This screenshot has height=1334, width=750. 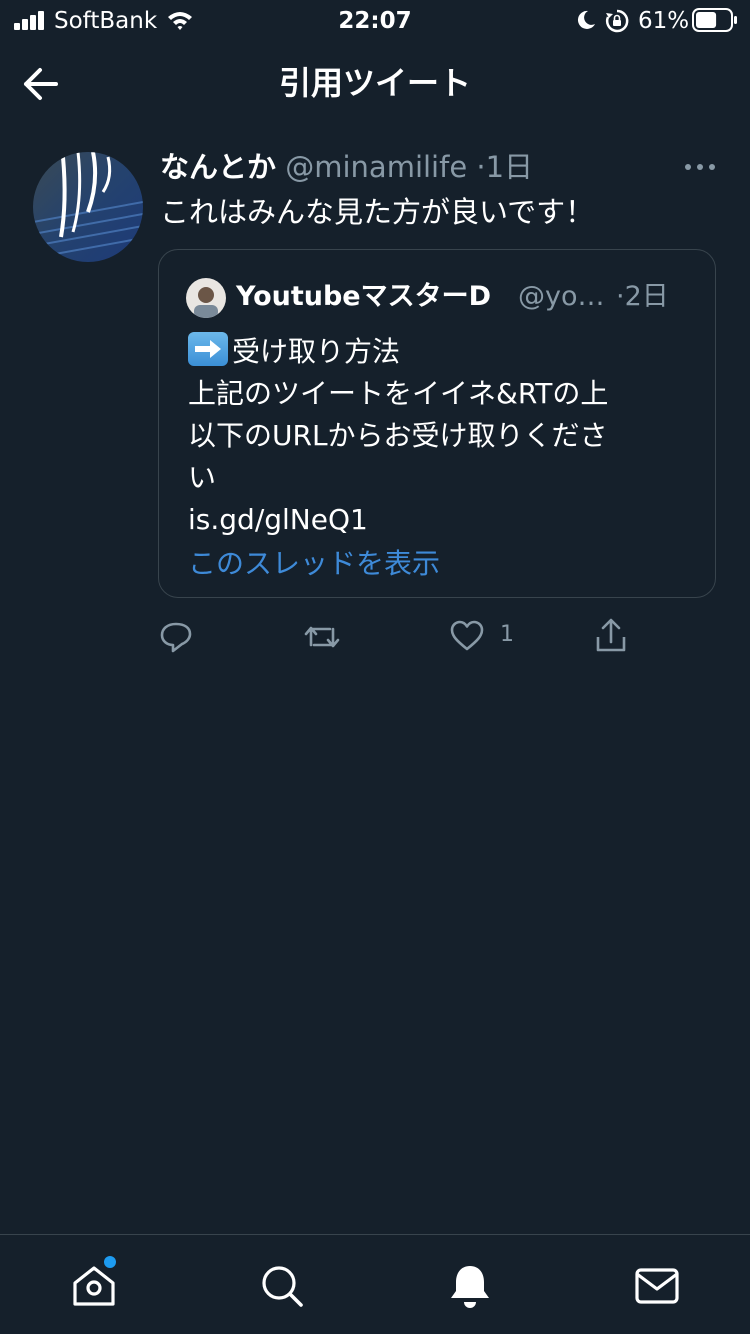 What do you see at coordinates (470, 1286) in the screenshot?
I see `bell-icon` at bounding box center [470, 1286].